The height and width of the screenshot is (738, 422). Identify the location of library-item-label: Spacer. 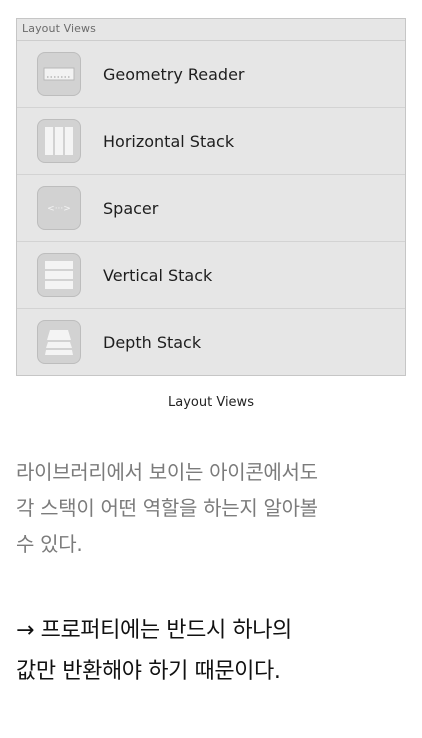
(131, 208).